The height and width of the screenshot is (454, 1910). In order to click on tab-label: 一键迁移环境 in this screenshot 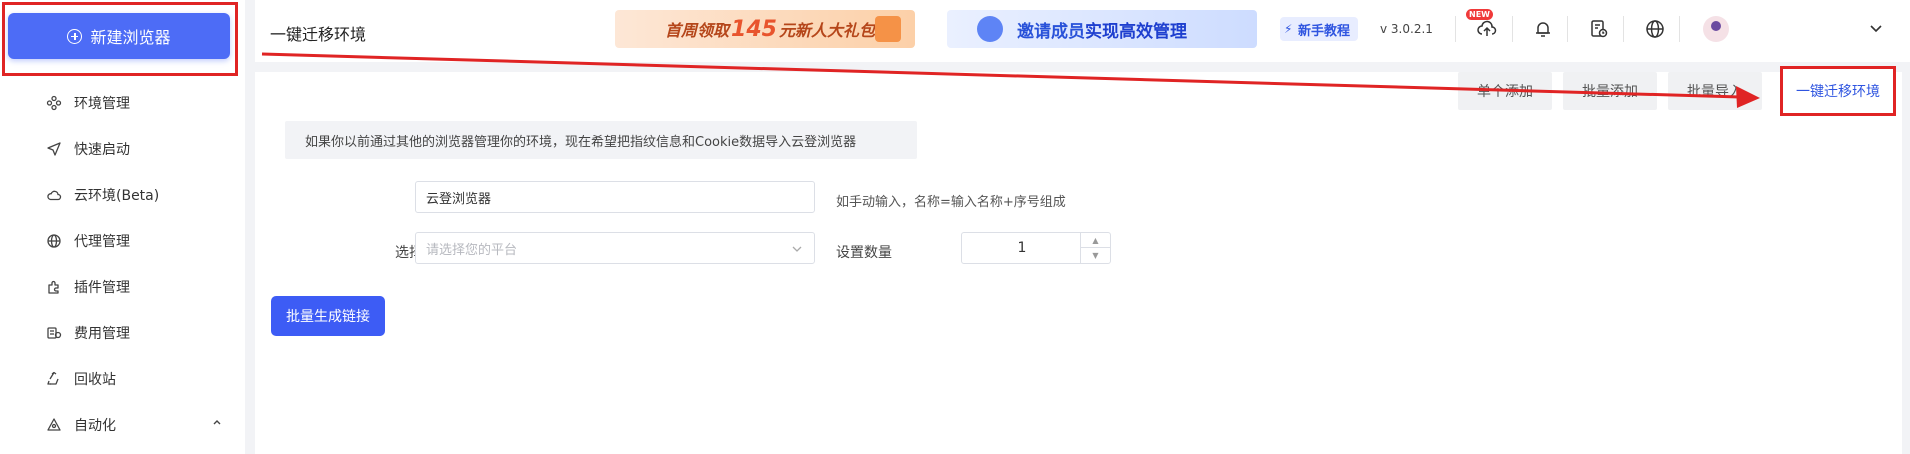, I will do `click(1838, 92)`.